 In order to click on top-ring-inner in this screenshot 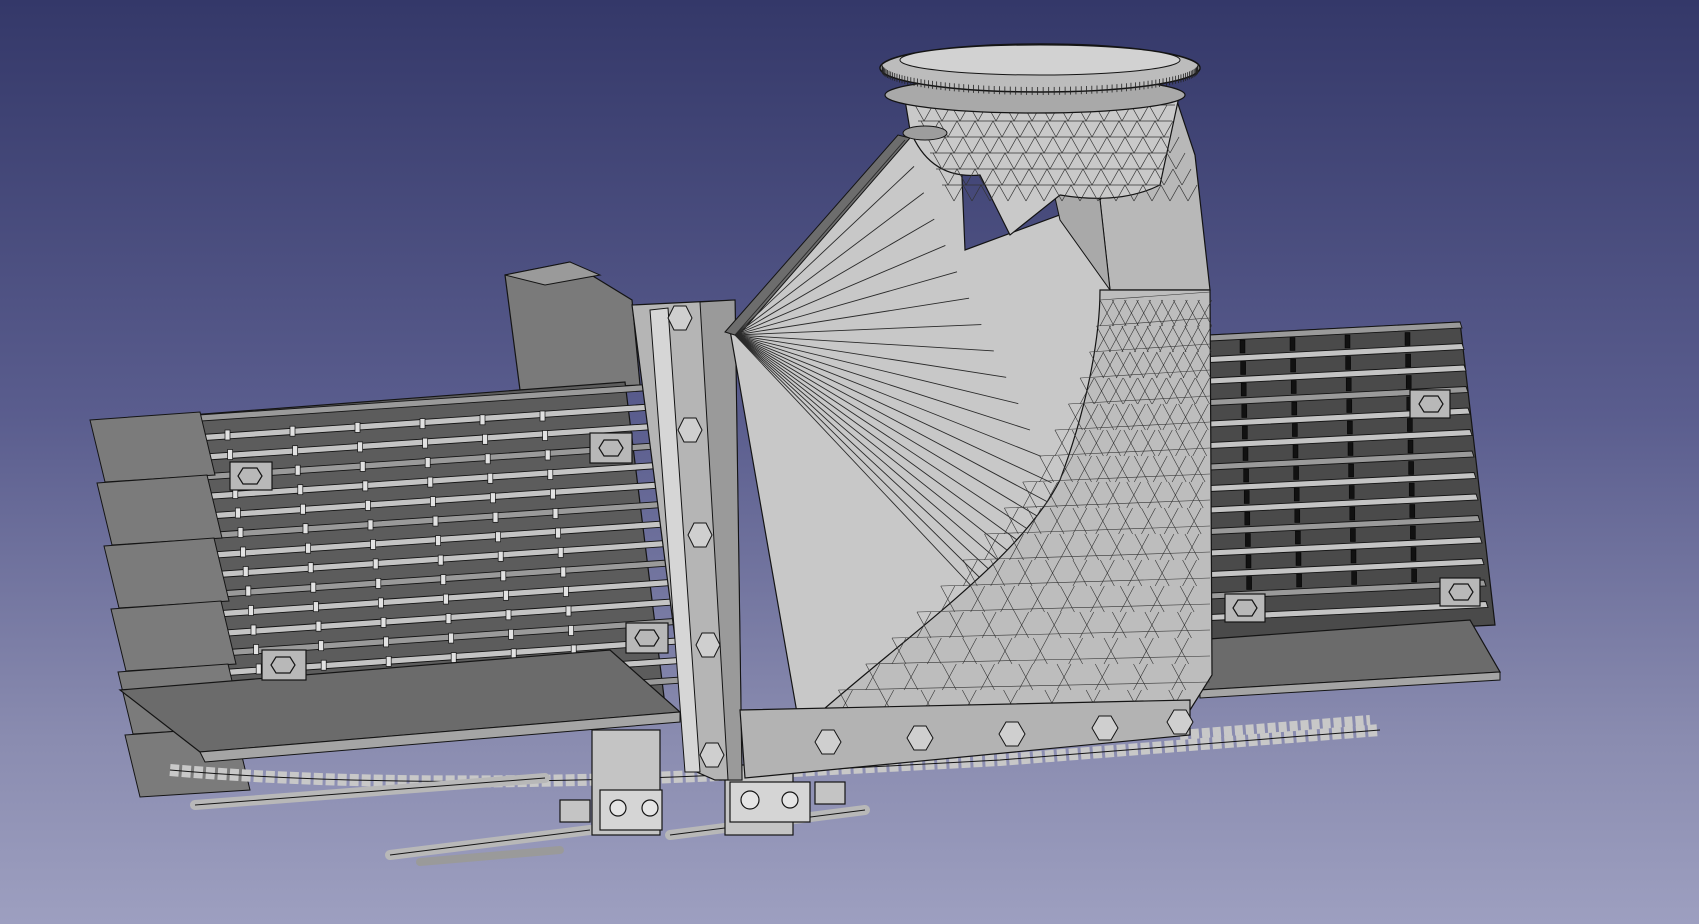, I will do `click(1040, 60)`.